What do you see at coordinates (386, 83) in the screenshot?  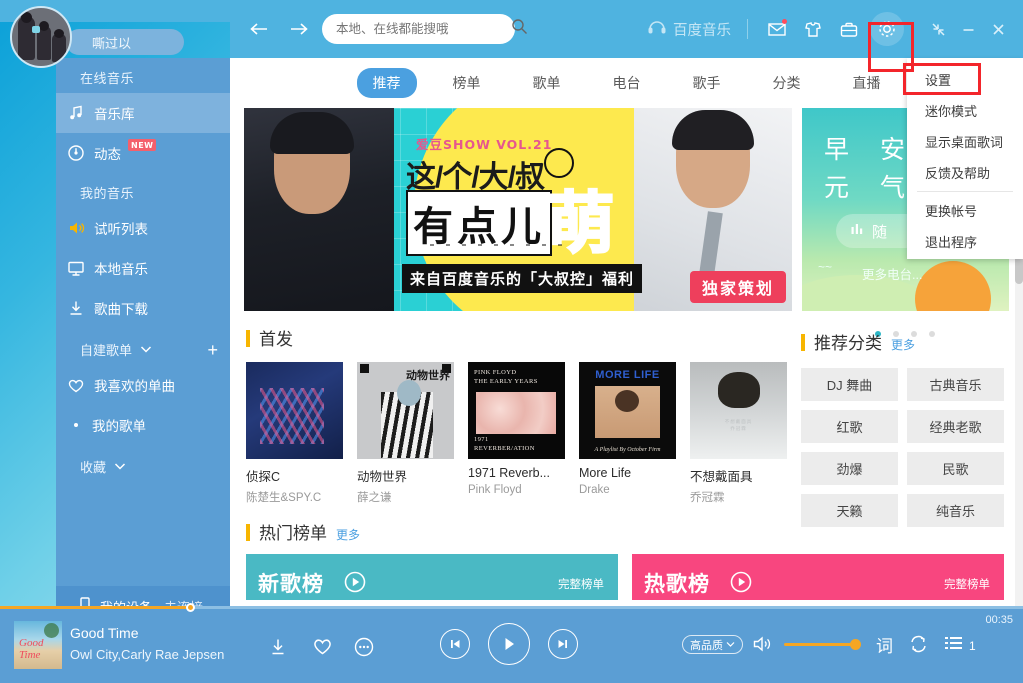 I see `tab-recommend: 推荐` at bounding box center [386, 83].